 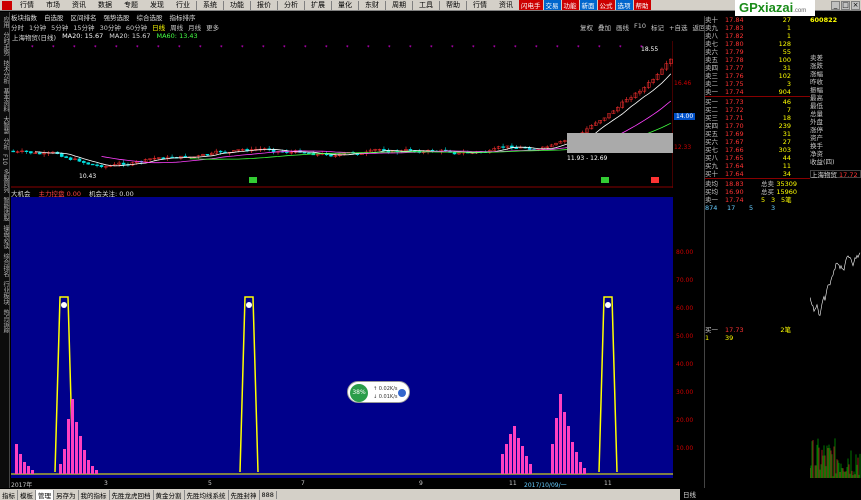 What do you see at coordinates (757, 28) in the screenshot?
I see `order-book-row: 卖九 17.83 1` at bounding box center [757, 28].